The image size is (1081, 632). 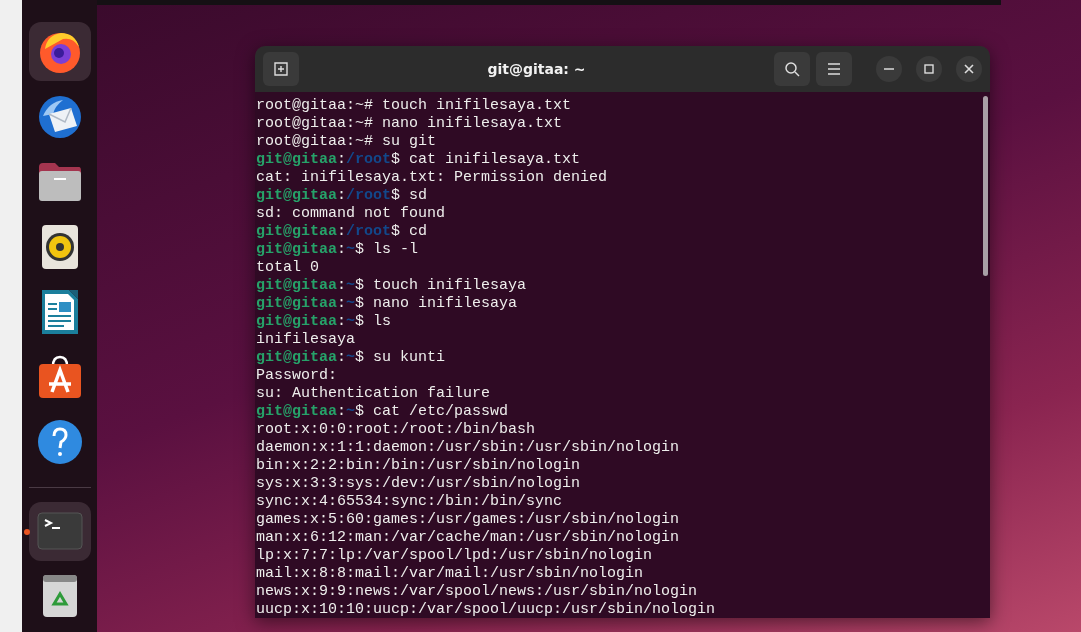 What do you see at coordinates (432, 178) in the screenshot?
I see `terminal-line: cat: inifilesaya.txt: Permission denied` at bounding box center [432, 178].